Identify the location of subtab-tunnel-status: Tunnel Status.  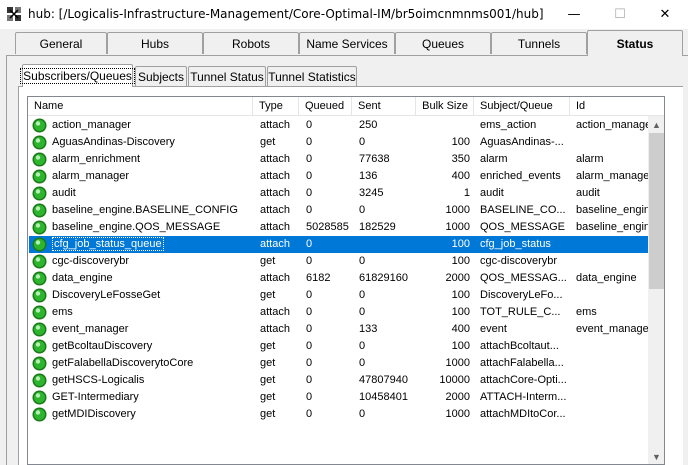
(227, 76).